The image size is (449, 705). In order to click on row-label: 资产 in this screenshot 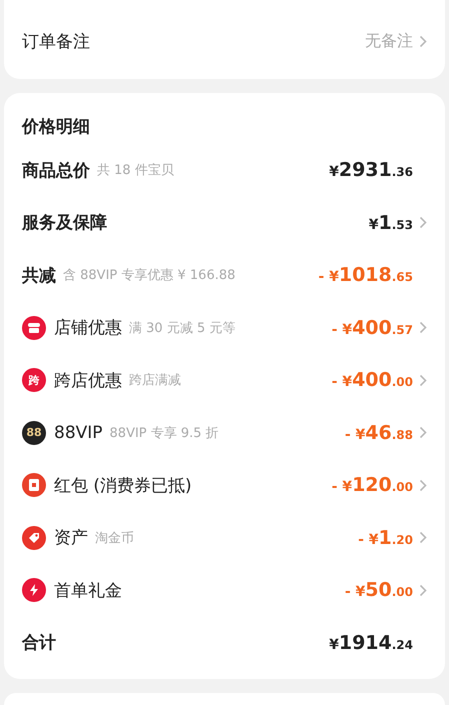, I will do `click(71, 538)`.